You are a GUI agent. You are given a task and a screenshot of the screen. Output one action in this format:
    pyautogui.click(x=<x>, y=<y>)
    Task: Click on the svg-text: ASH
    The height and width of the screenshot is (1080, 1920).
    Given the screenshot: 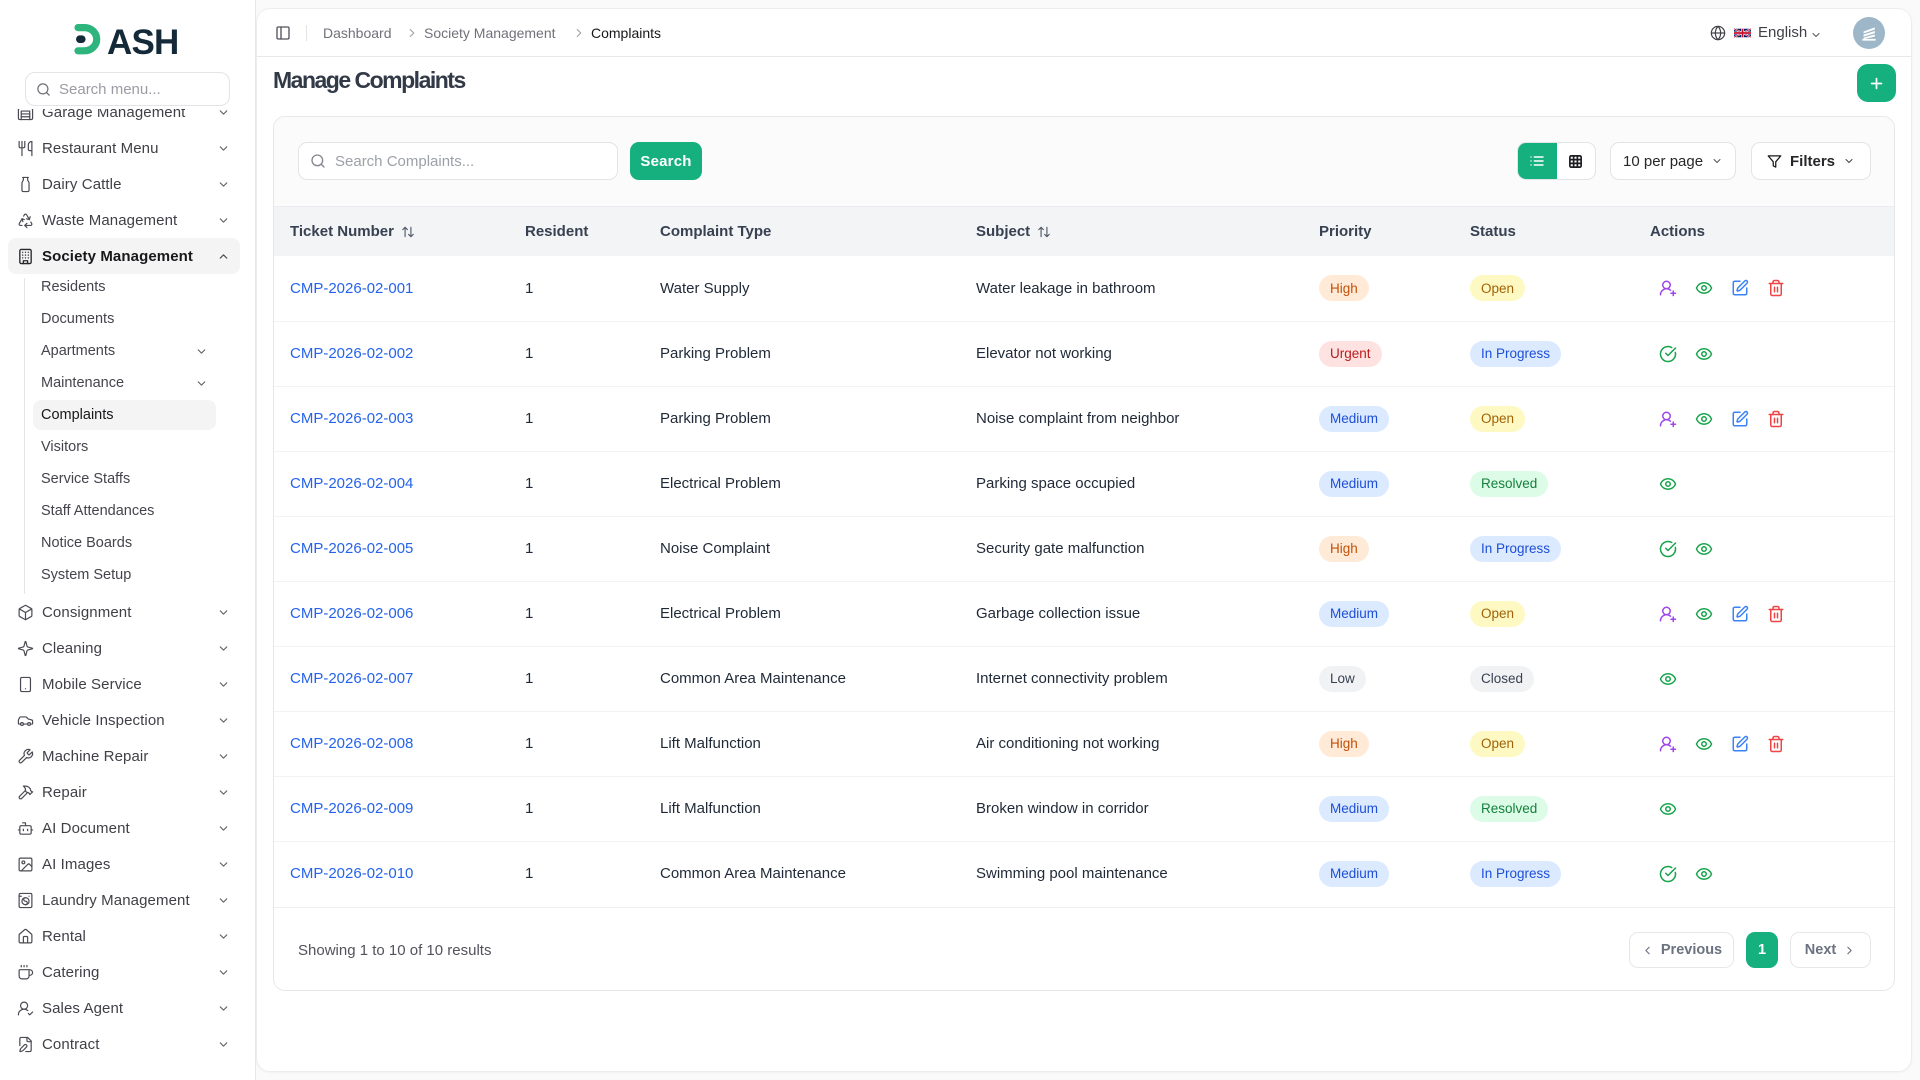 What is the action you would take?
    pyautogui.click(x=143, y=42)
    